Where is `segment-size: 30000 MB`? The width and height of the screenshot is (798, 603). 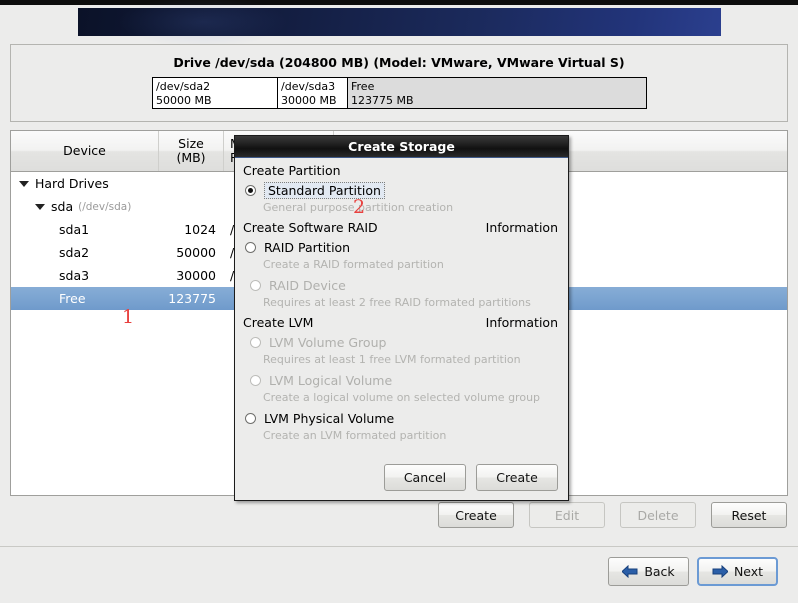
segment-size: 30000 MB is located at coordinates (309, 100).